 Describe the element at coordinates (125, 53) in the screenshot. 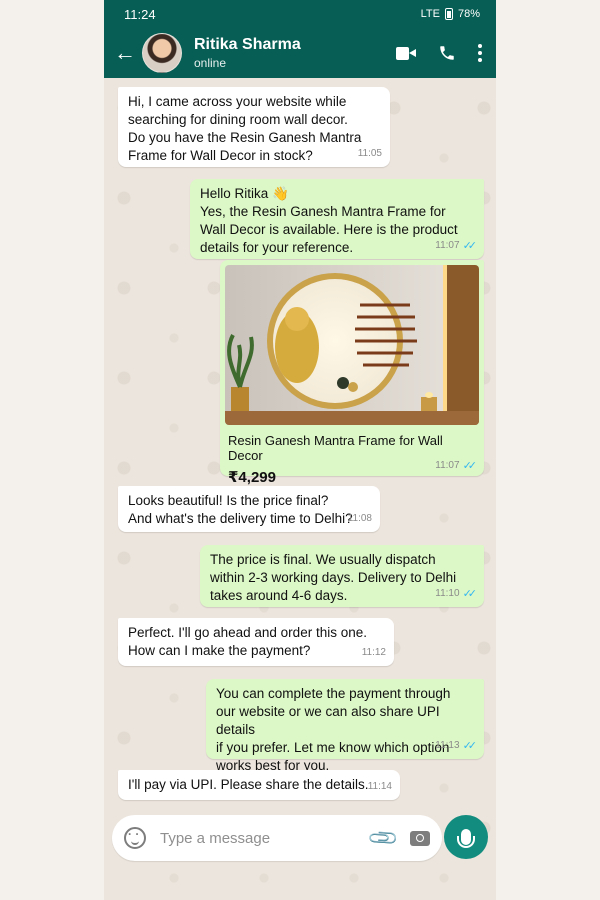

I see `back-arrow-icon: ←` at that location.